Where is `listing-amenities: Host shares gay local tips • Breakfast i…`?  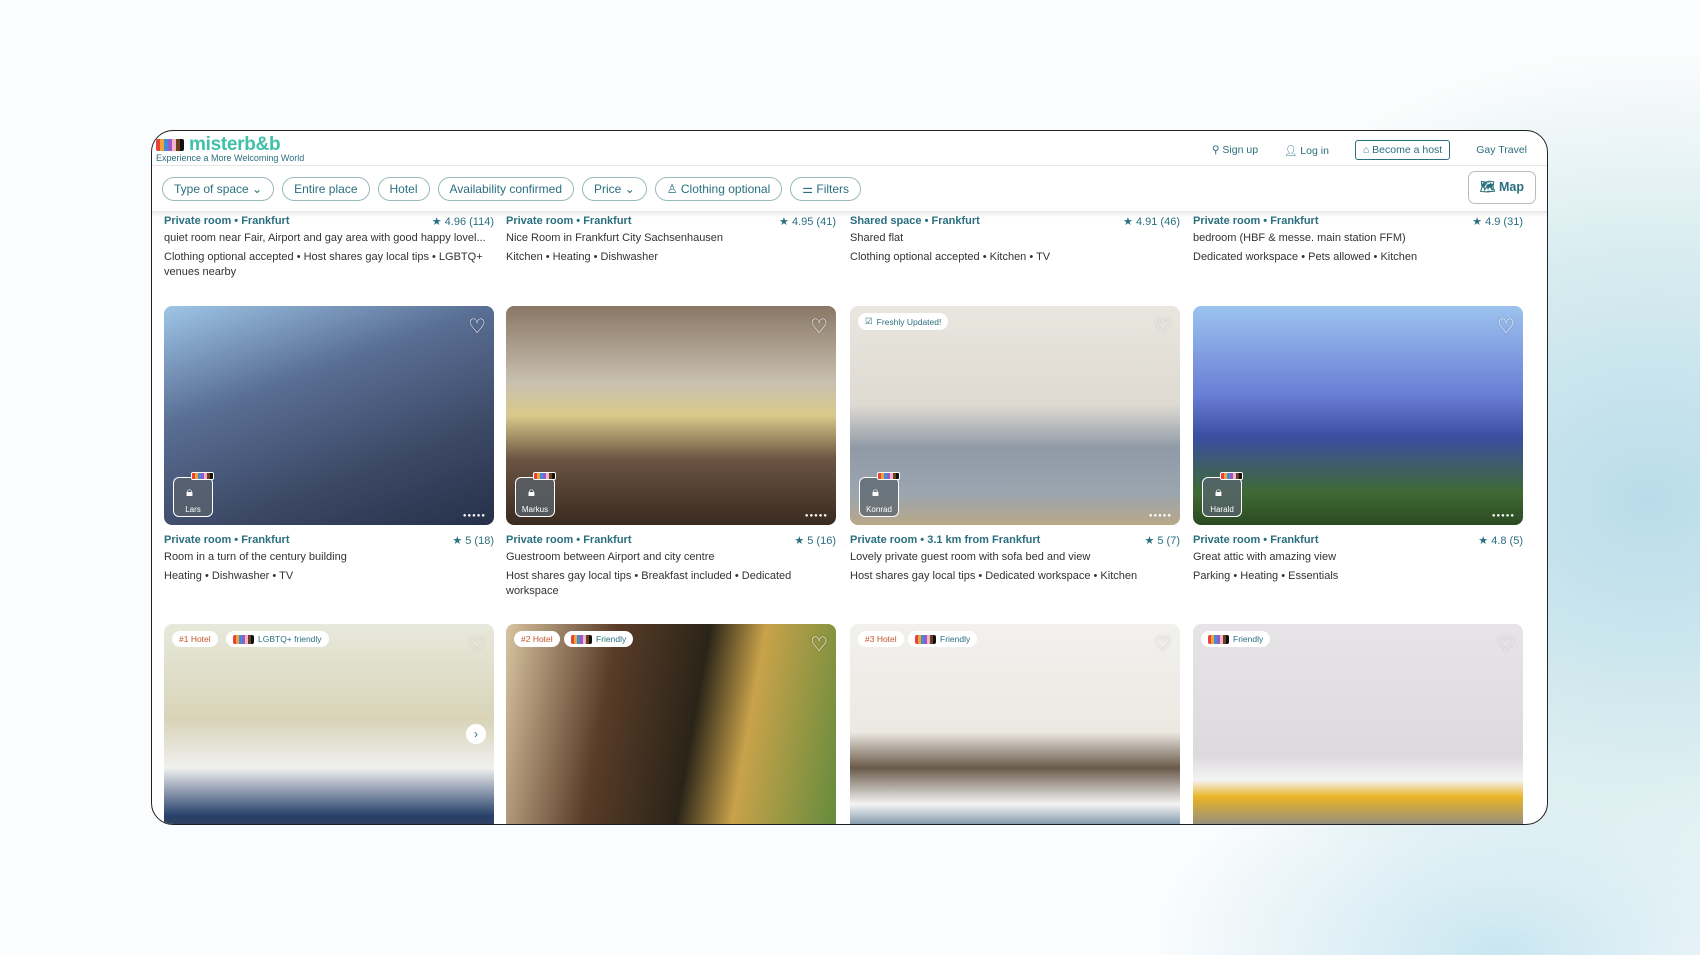
listing-amenities: Host shares gay local tips • Breakfast i… is located at coordinates (649, 583).